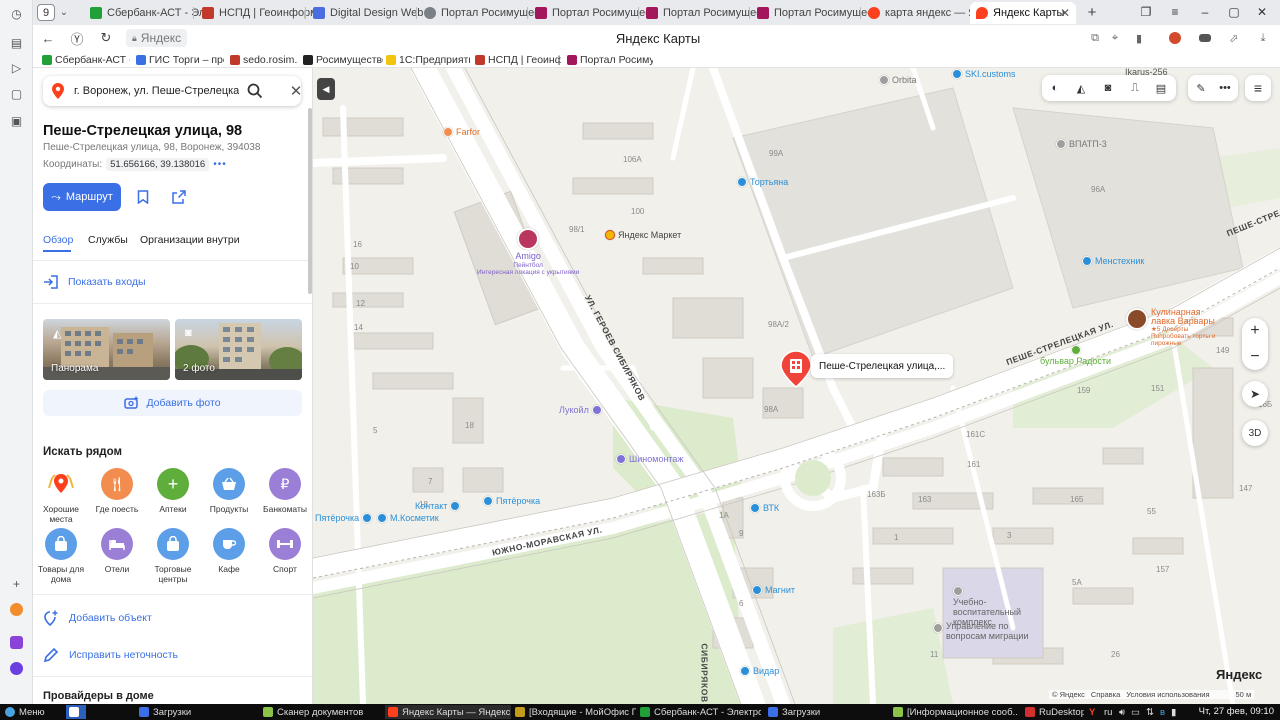 The height and width of the screenshot is (720, 1280). Describe the element at coordinates (1255, 357) in the screenshot. I see `zoom-out-button: −` at that location.